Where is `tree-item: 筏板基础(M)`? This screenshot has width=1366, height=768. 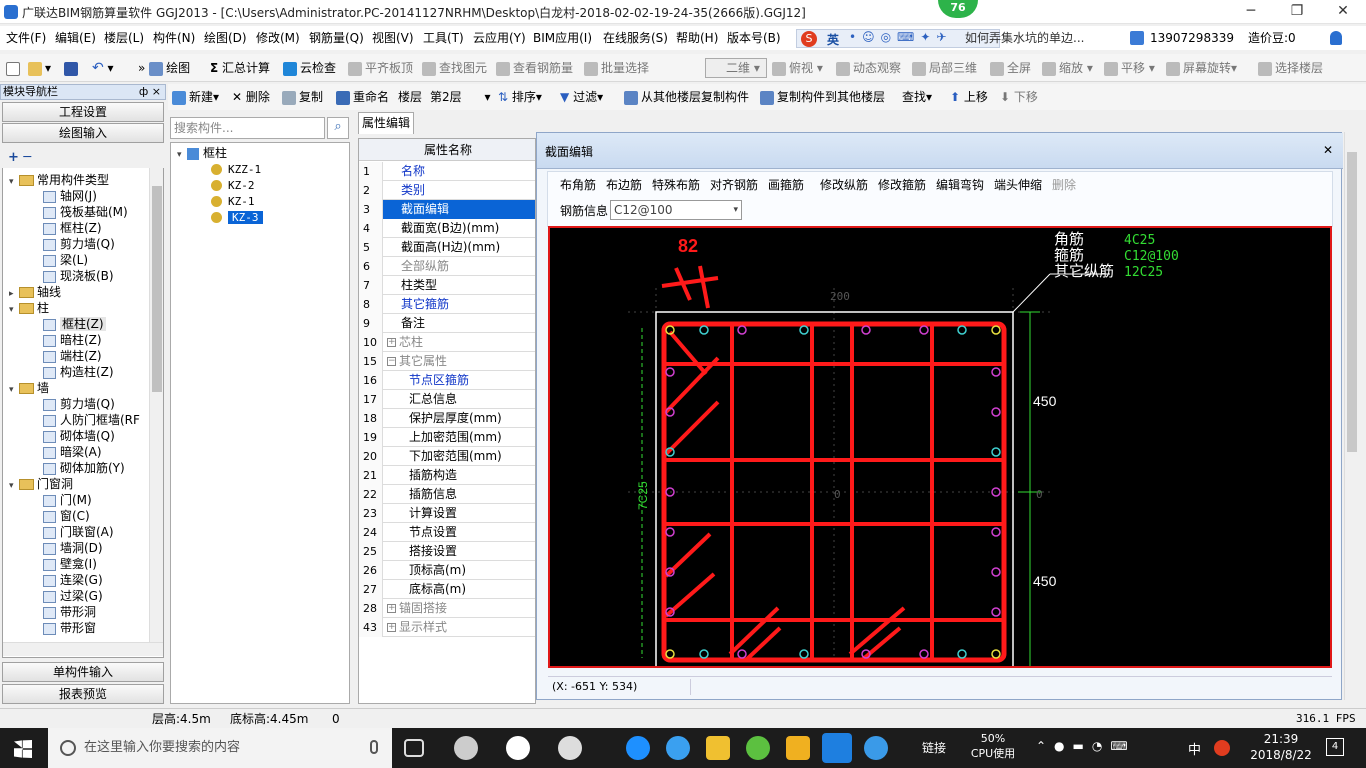
tree-item: 筏板基础(M) is located at coordinates (85, 212).